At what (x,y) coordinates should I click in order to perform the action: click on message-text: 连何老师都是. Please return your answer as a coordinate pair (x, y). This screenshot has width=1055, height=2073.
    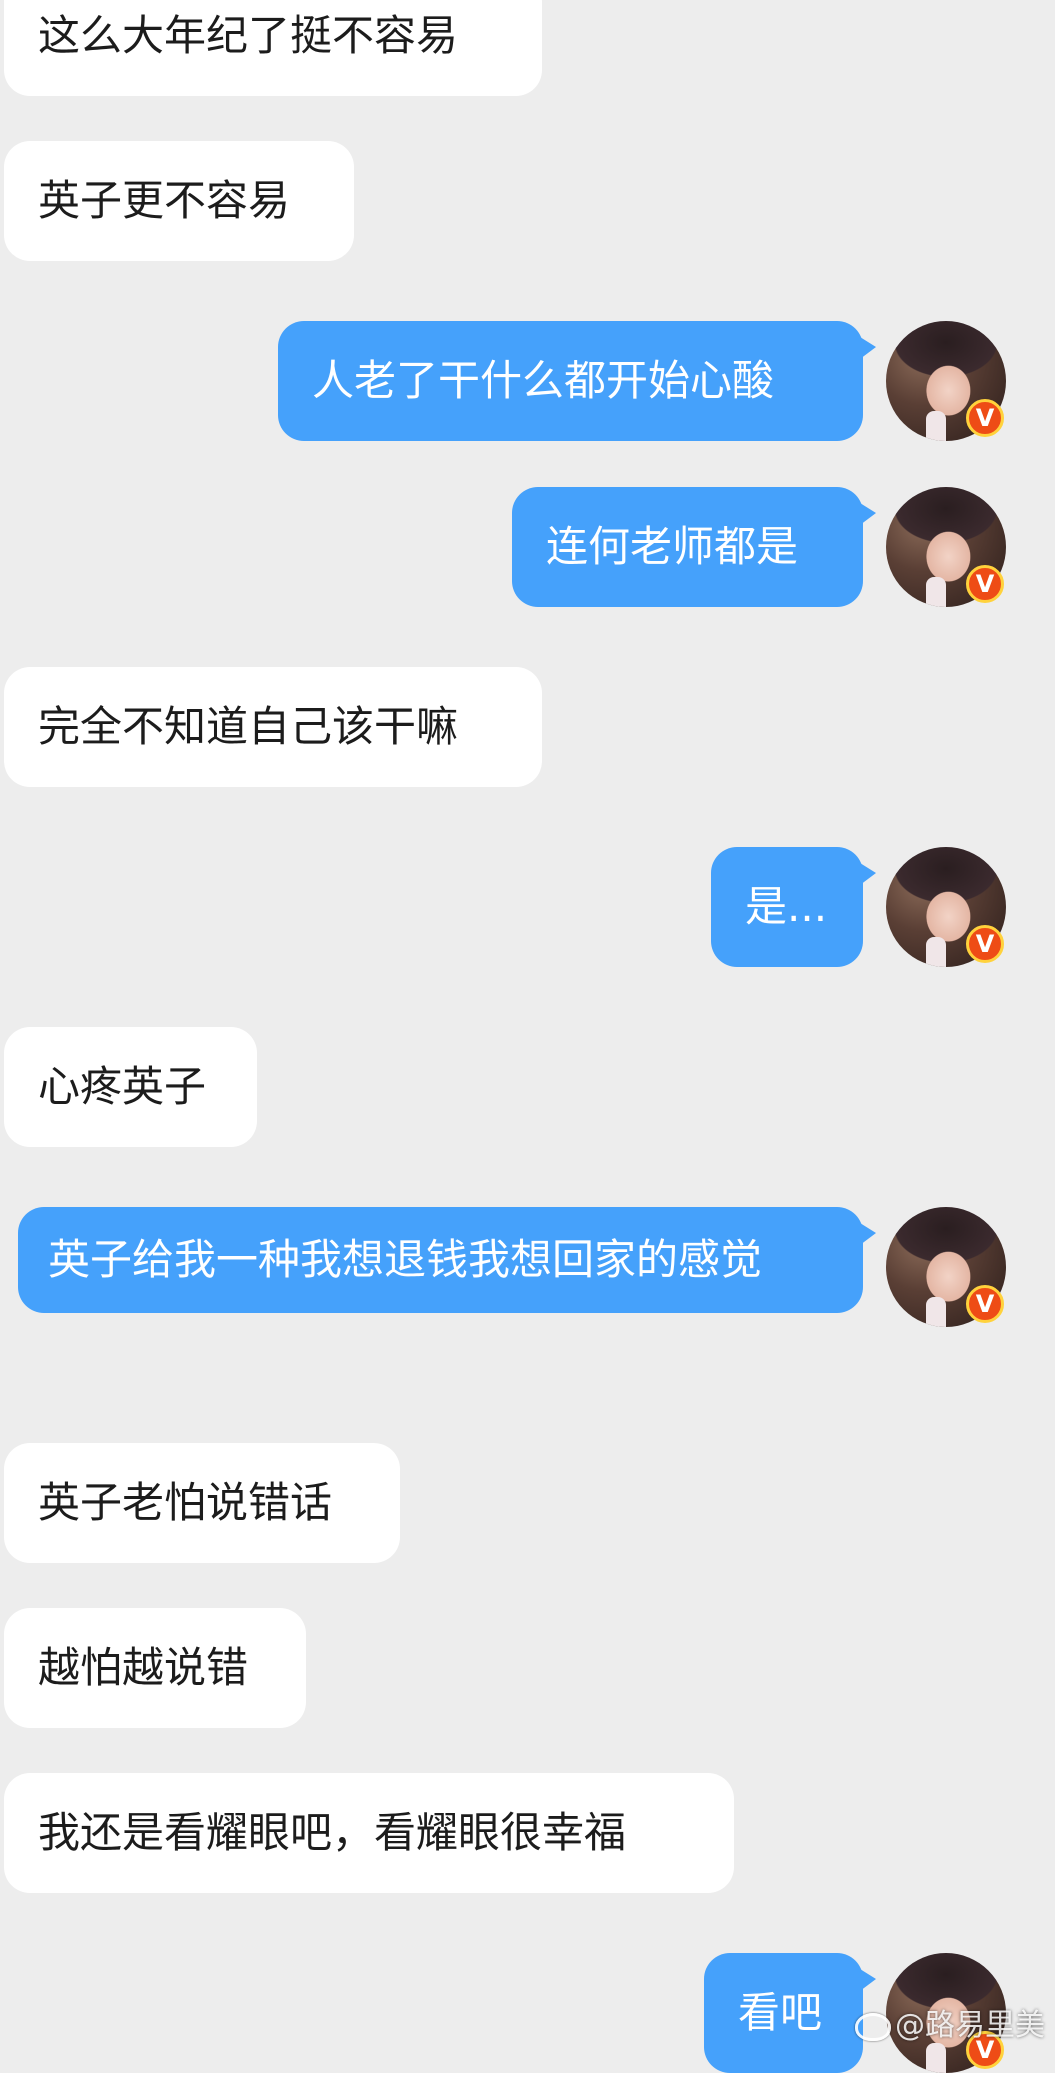
    Looking at the image, I should click on (672, 546).